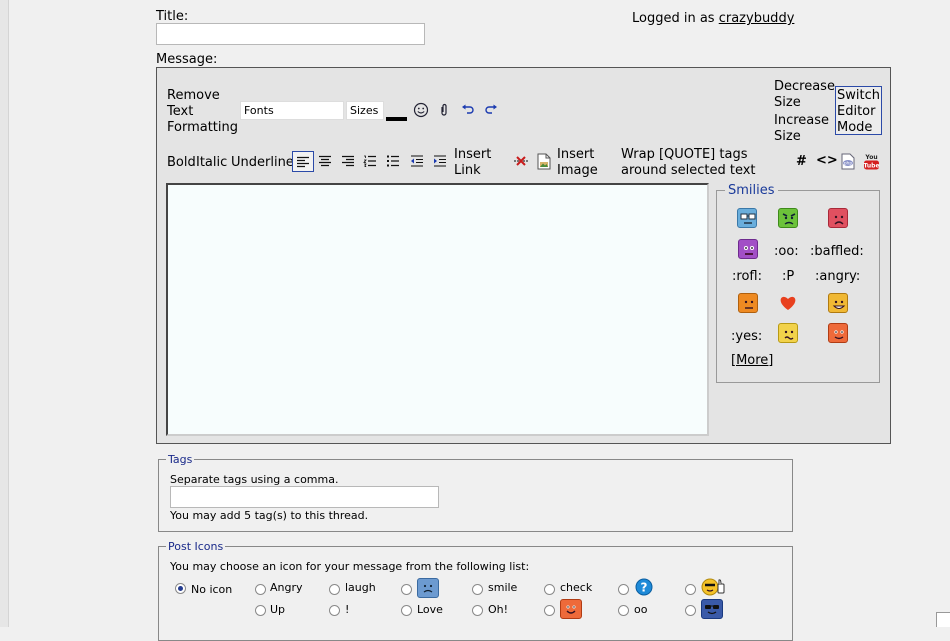 Image resolution: width=950 pixels, height=641 pixels. What do you see at coordinates (444, 110) in the screenshot?
I see `attachment-icon` at bounding box center [444, 110].